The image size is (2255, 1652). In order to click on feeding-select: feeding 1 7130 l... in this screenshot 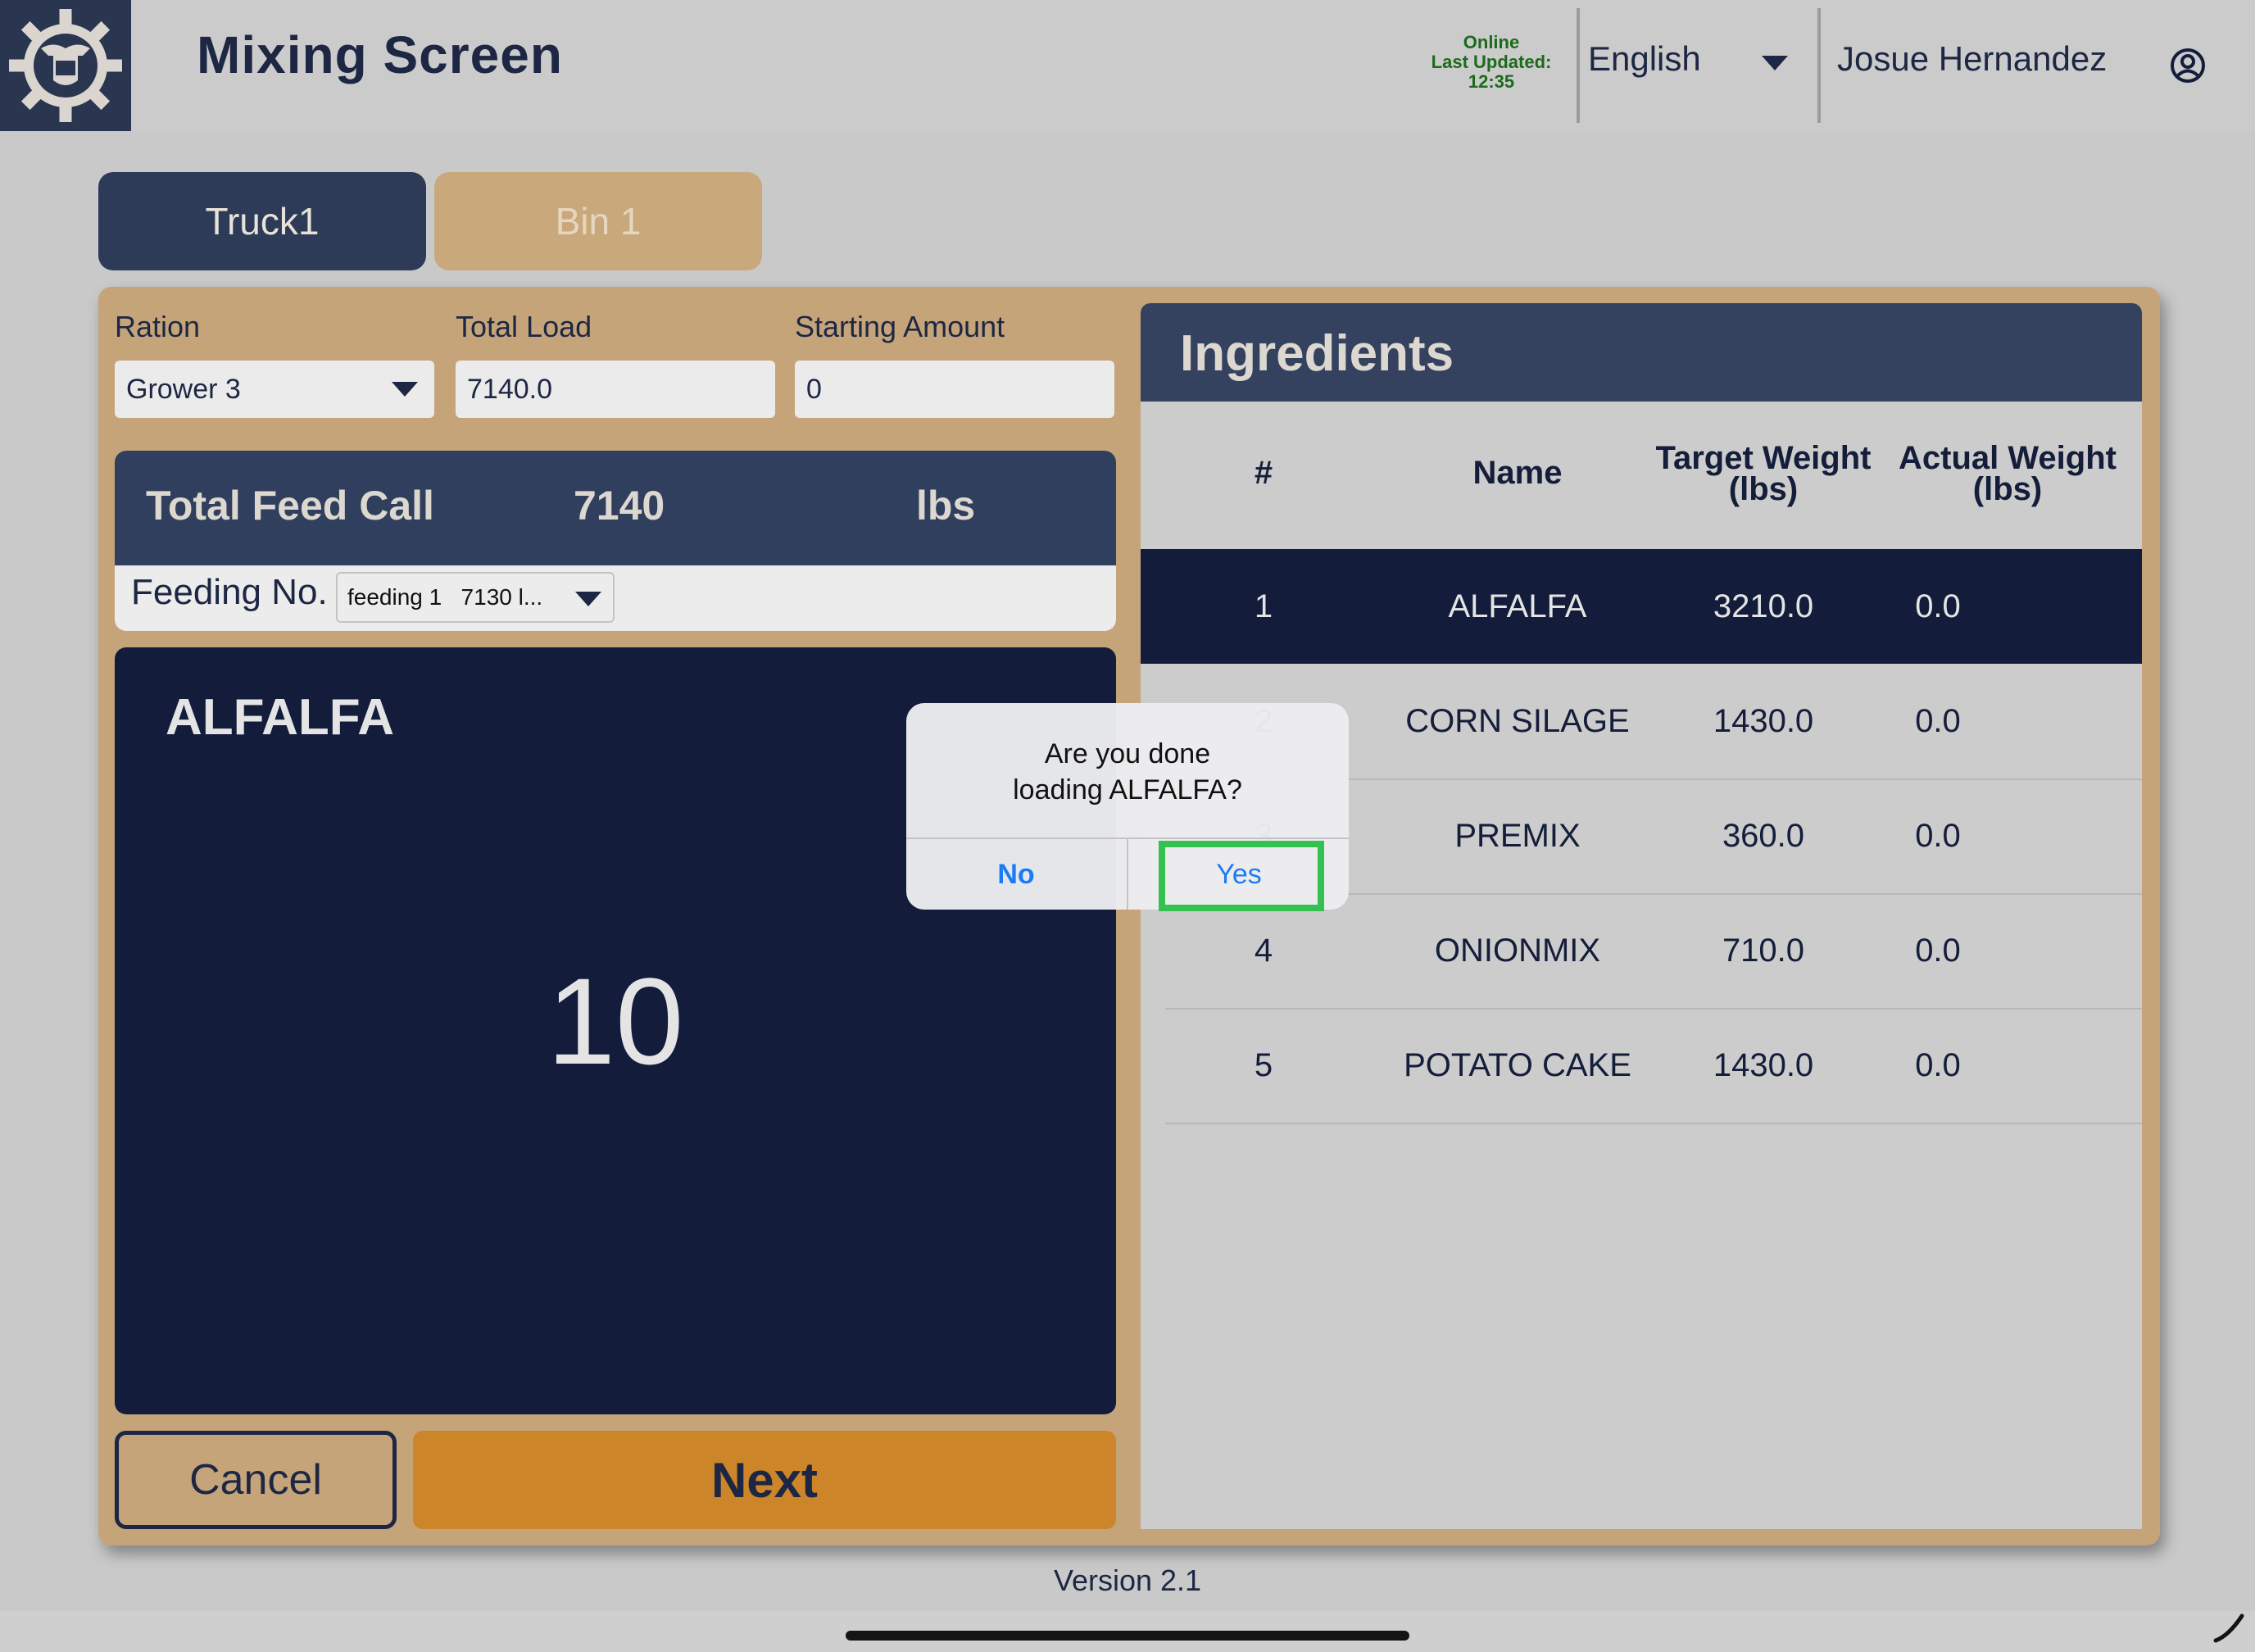, I will do `click(476, 597)`.